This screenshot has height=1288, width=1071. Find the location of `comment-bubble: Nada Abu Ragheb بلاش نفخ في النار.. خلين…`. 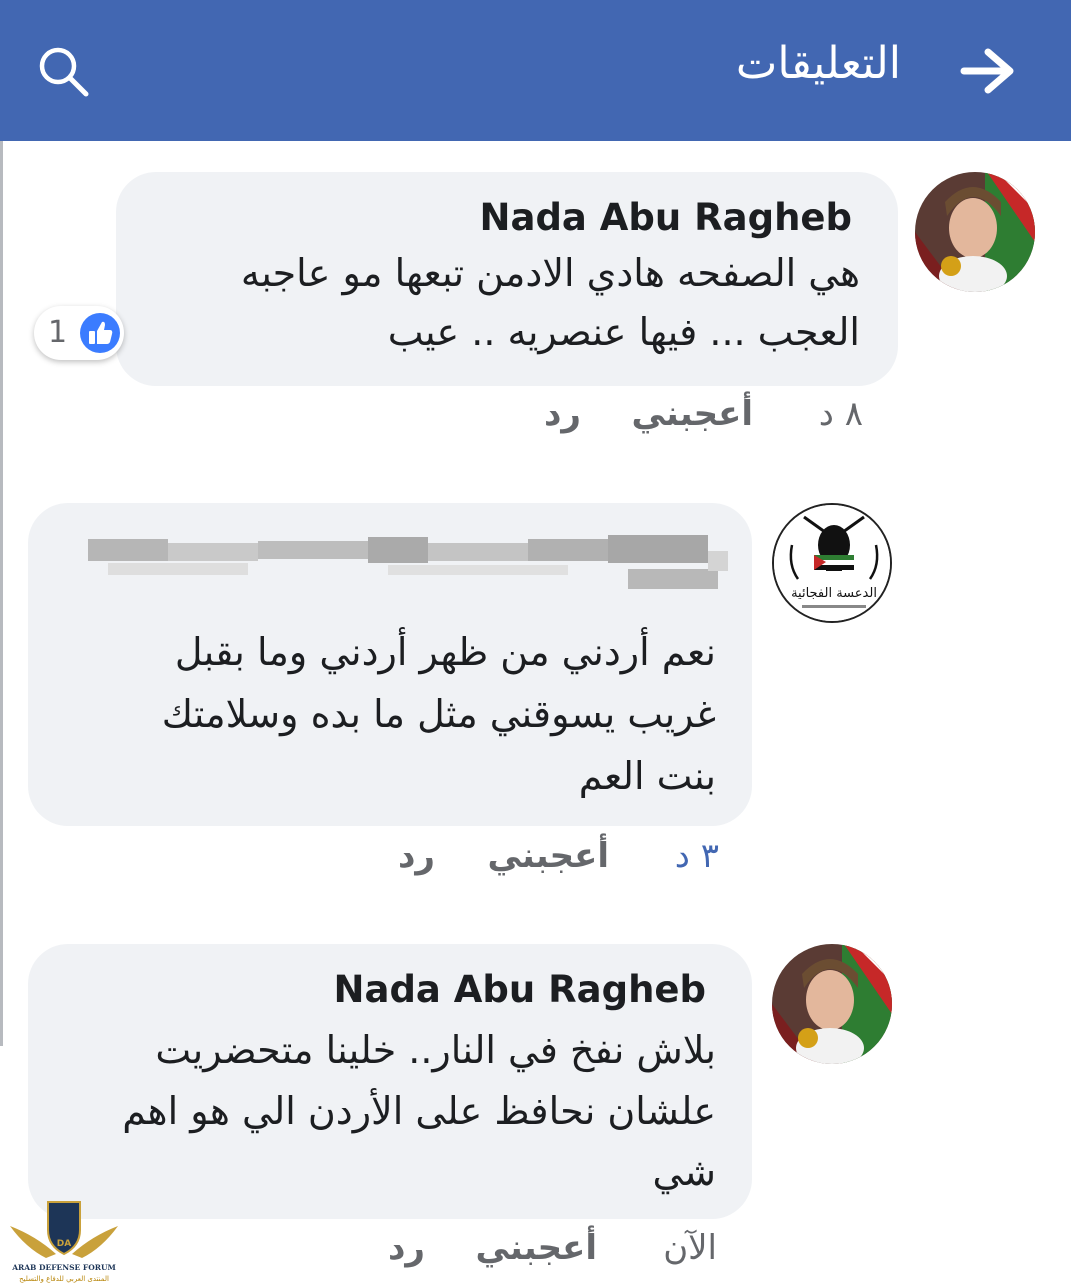

comment-bubble: Nada Abu Ragheb بلاش نفخ في النار.. خلين… is located at coordinates (390, 1081).